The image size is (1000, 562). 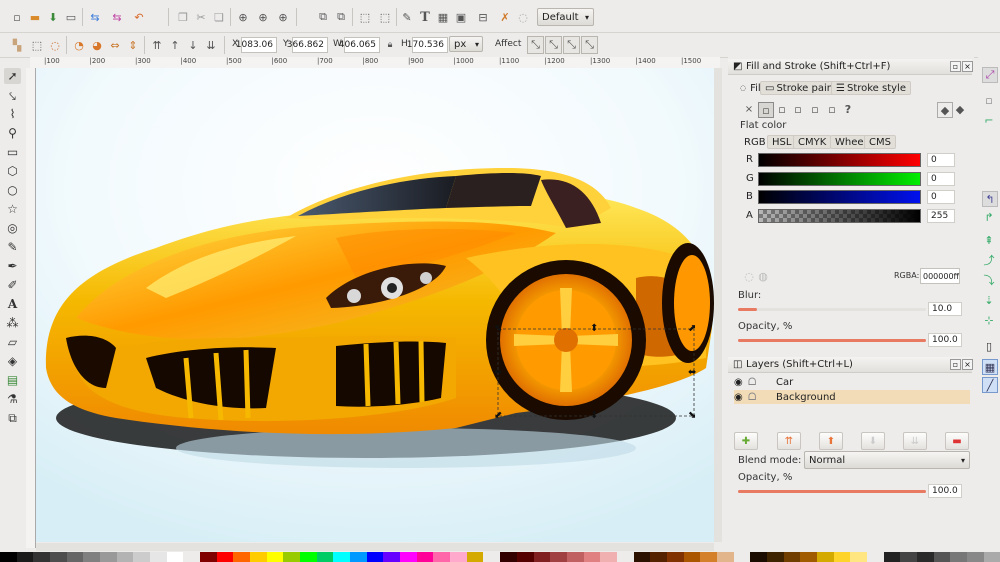 I want to click on undo-icon: ↶, so click(x=139, y=17).